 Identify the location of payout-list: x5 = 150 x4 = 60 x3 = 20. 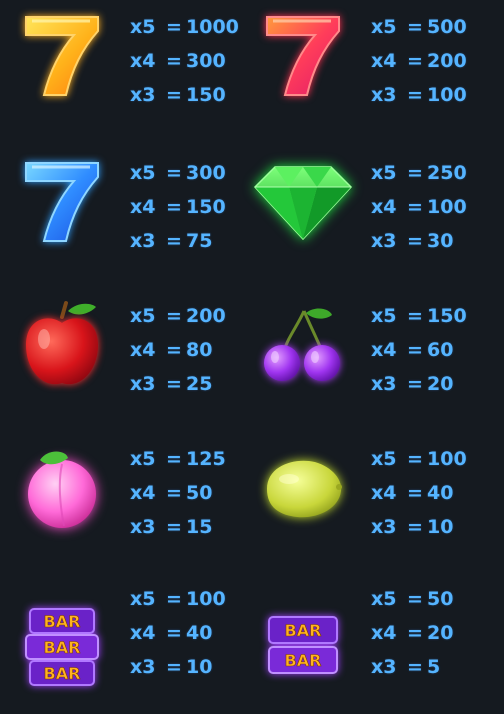
(419, 350).